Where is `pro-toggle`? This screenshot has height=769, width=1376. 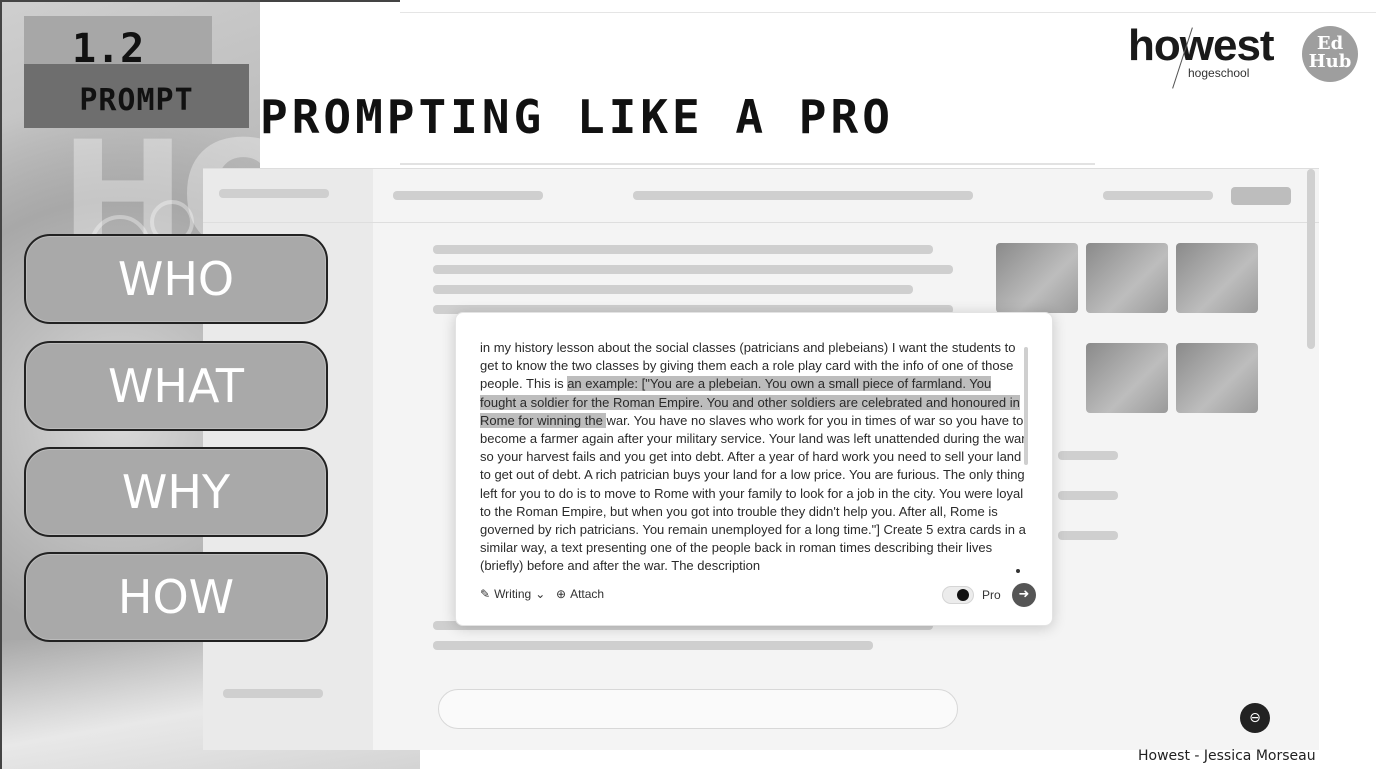
pro-toggle is located at coordinates (958, 595).